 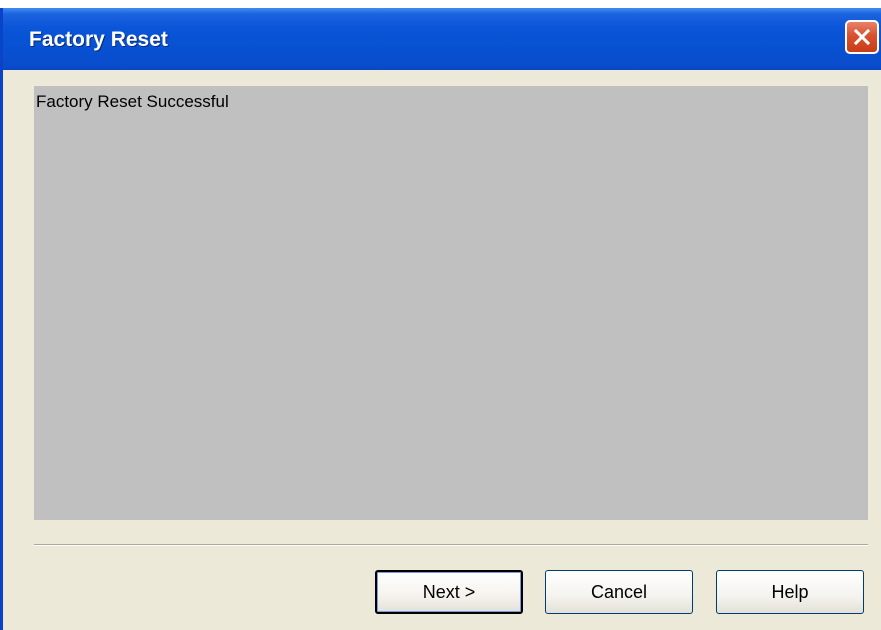 I want to click on close-icon, so click(x=862, y=37).